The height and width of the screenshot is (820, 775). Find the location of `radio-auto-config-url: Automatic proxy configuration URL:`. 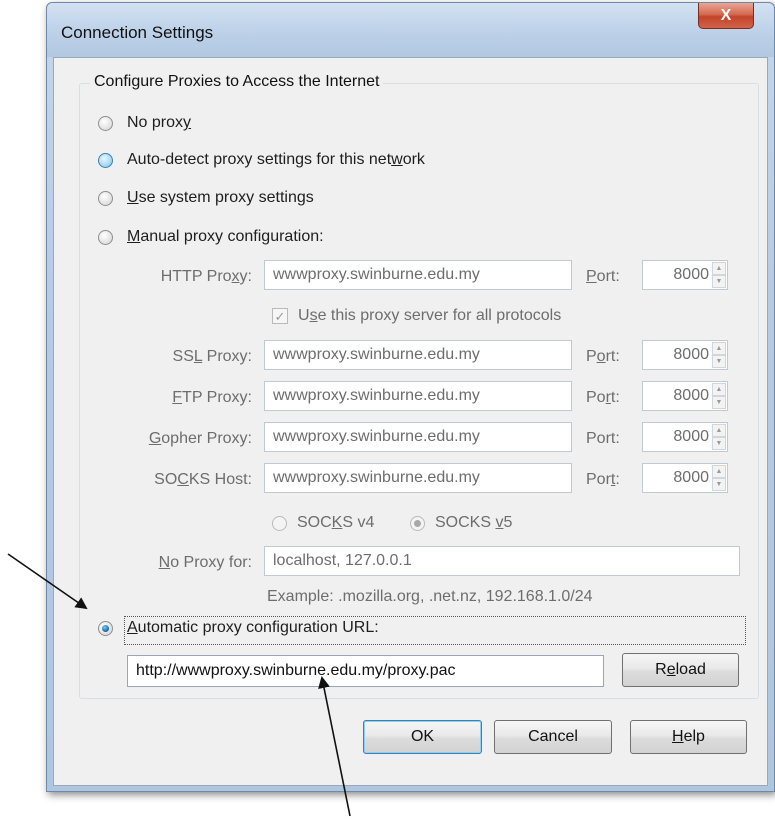

radio-auto-config-url: Automatic proxy configuration URL: is located at coordinates (238, 628).